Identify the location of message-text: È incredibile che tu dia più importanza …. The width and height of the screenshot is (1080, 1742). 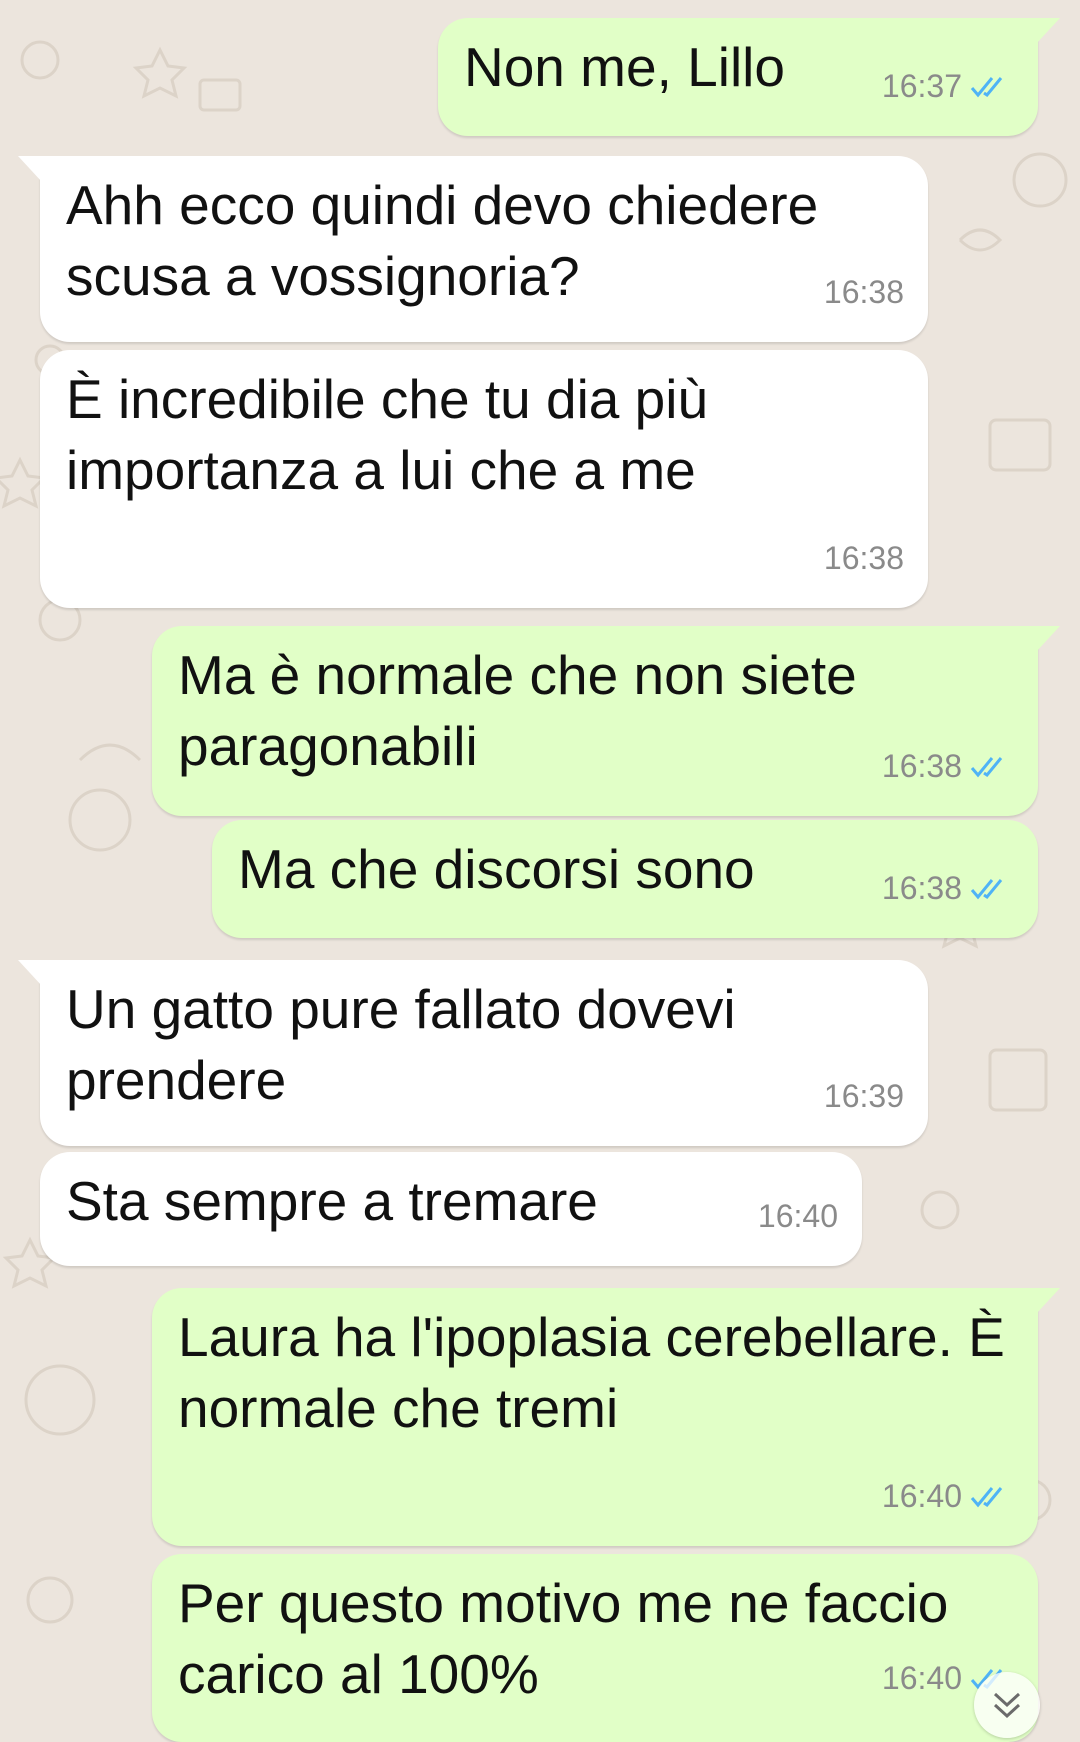
(395, 434).